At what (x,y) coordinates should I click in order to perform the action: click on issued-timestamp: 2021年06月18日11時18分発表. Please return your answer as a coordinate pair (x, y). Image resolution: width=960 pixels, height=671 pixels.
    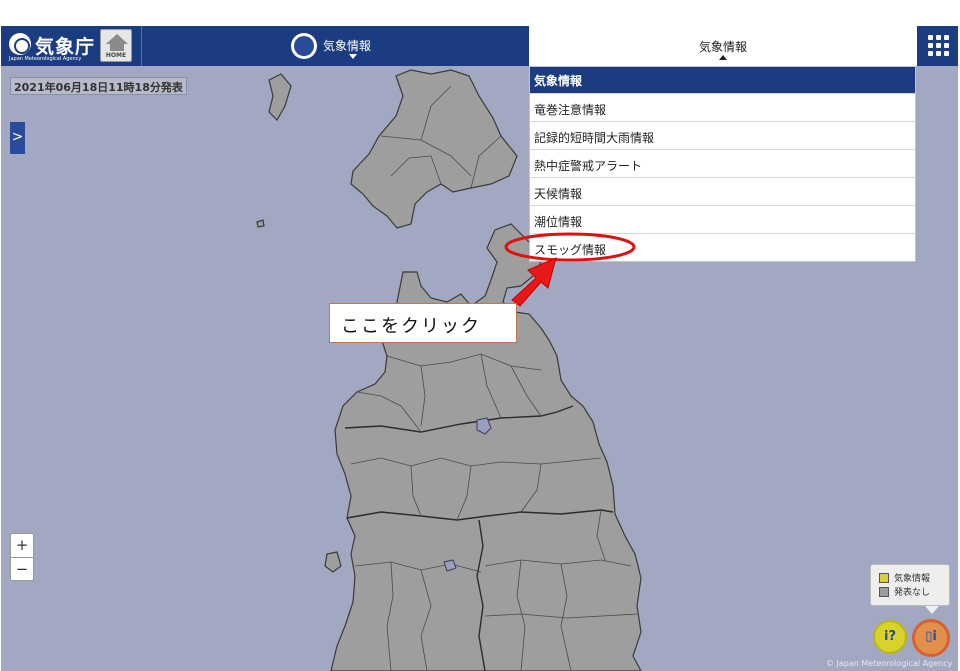
    Looking at the image, I should click on (98, 86).